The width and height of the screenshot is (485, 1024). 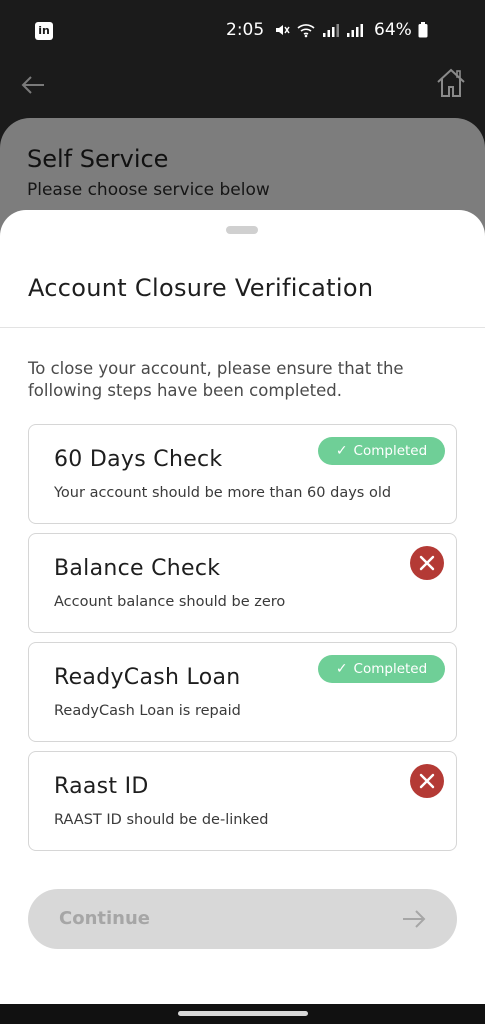 I want to click on check-description: Account balance should be zero, so click(x=170, y=602).